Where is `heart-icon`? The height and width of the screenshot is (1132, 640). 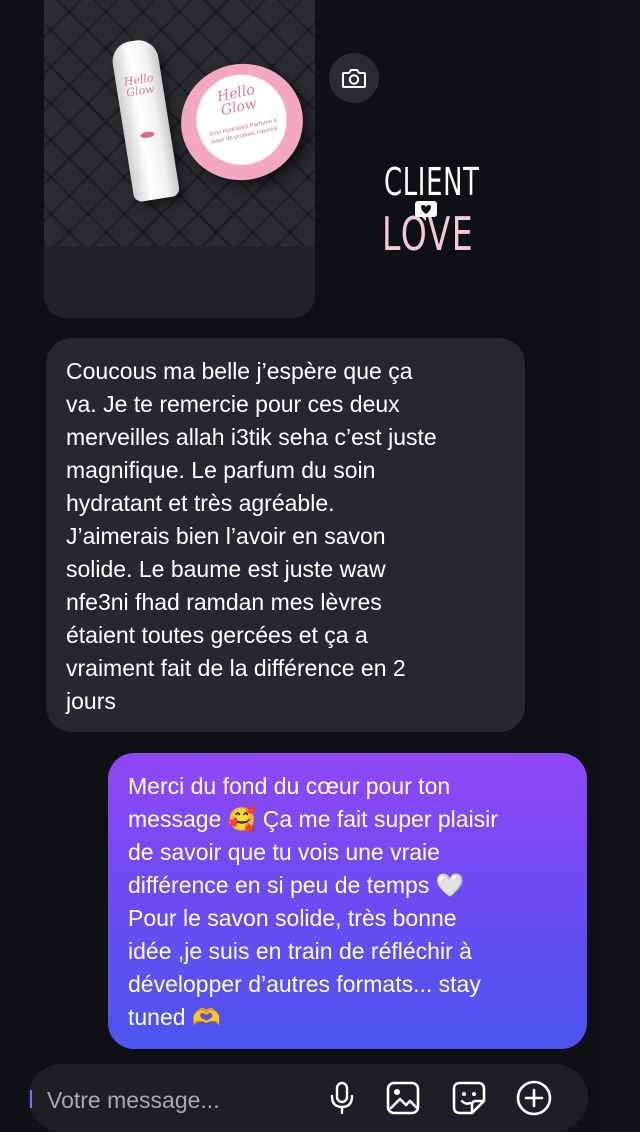 heart-icon is located at coordinates (426, 211).